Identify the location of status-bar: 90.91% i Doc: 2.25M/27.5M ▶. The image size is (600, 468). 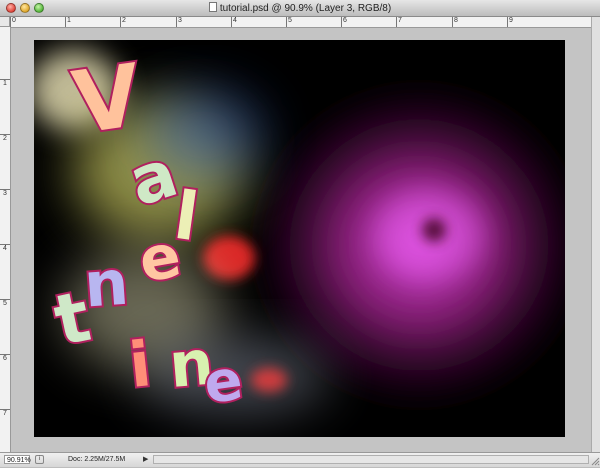
(300, 459).